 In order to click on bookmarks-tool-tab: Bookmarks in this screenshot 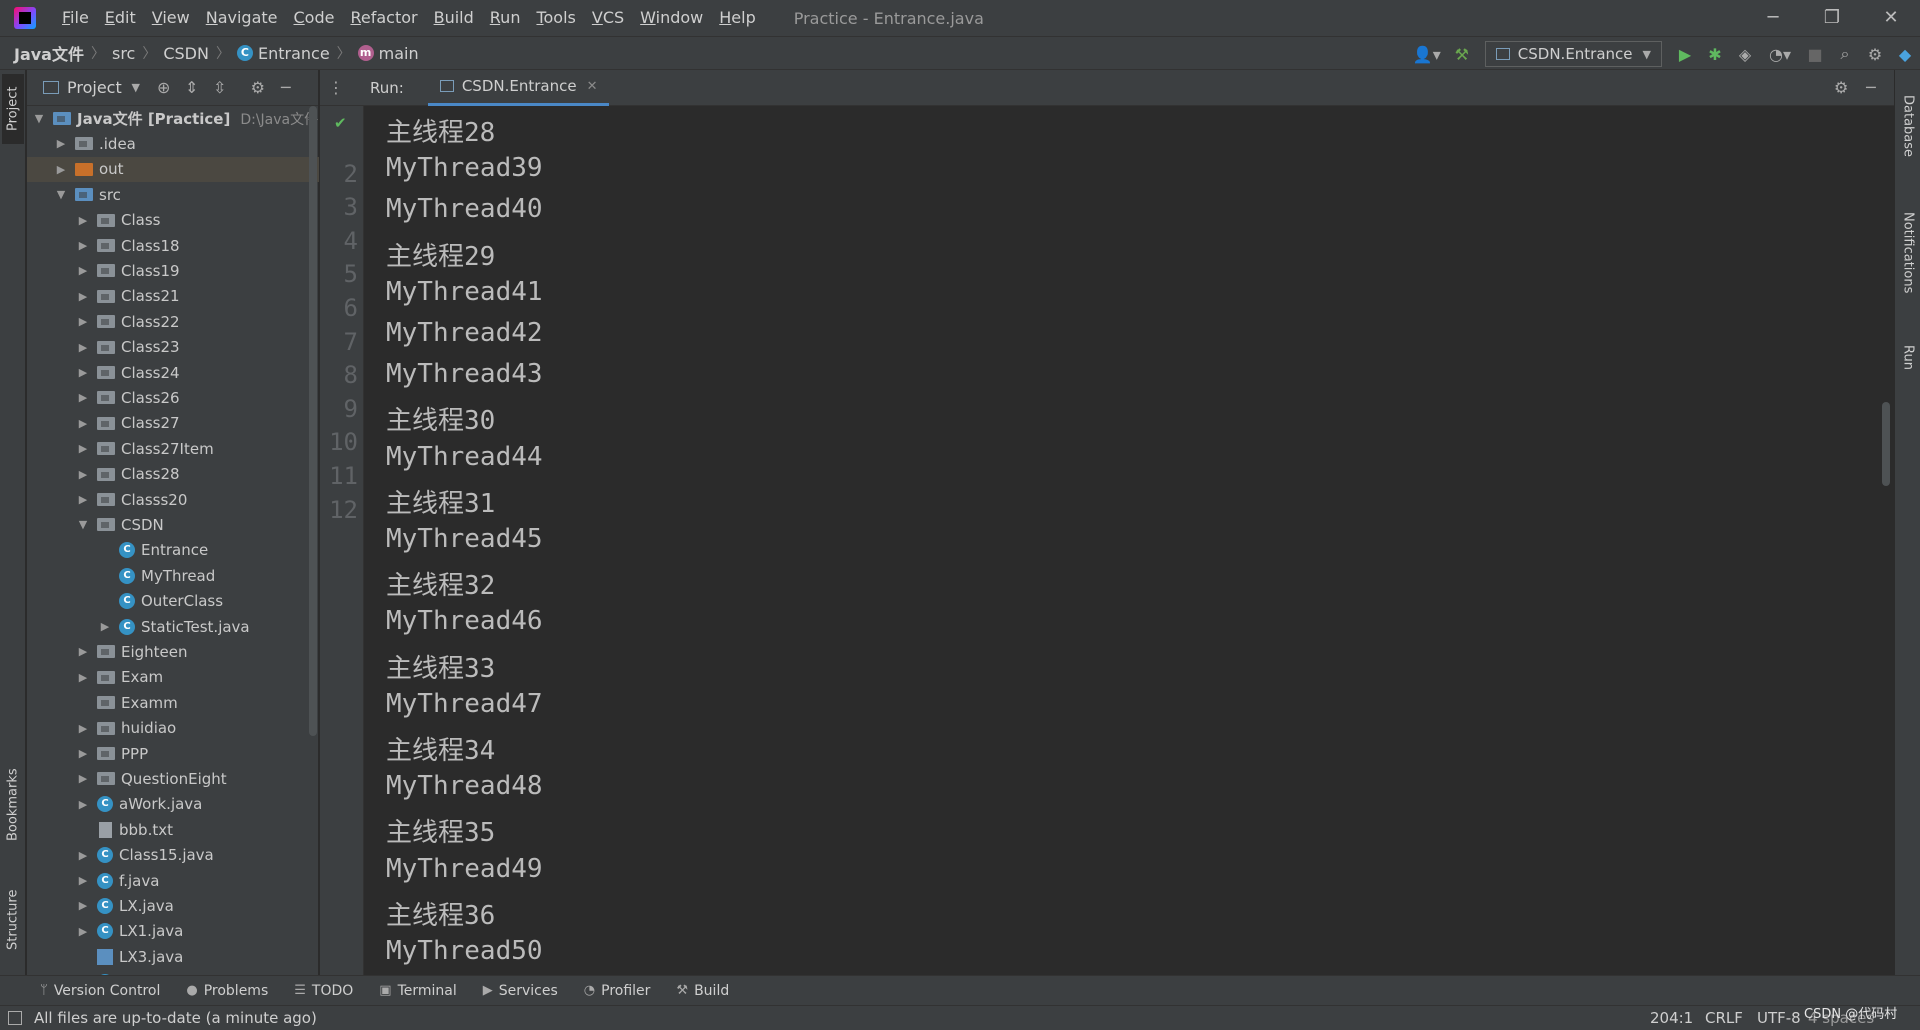, I will do `click(13, 805)`.